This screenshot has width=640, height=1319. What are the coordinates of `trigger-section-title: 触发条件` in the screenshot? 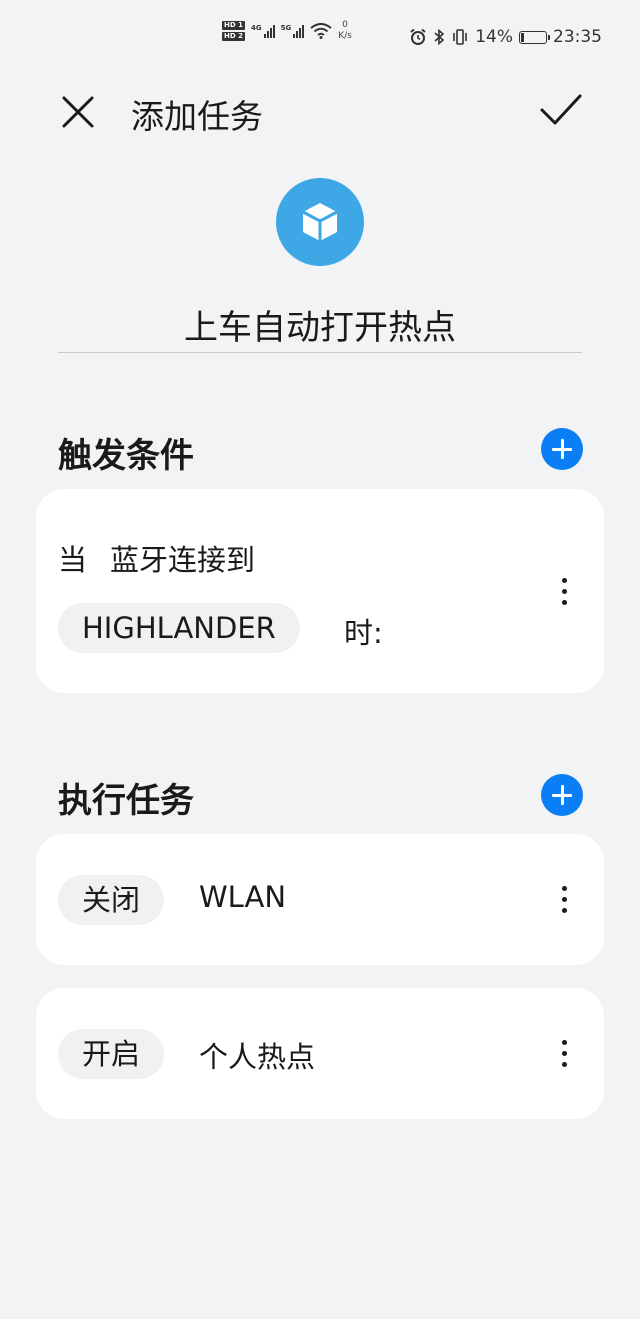 It's located at (126, 456).